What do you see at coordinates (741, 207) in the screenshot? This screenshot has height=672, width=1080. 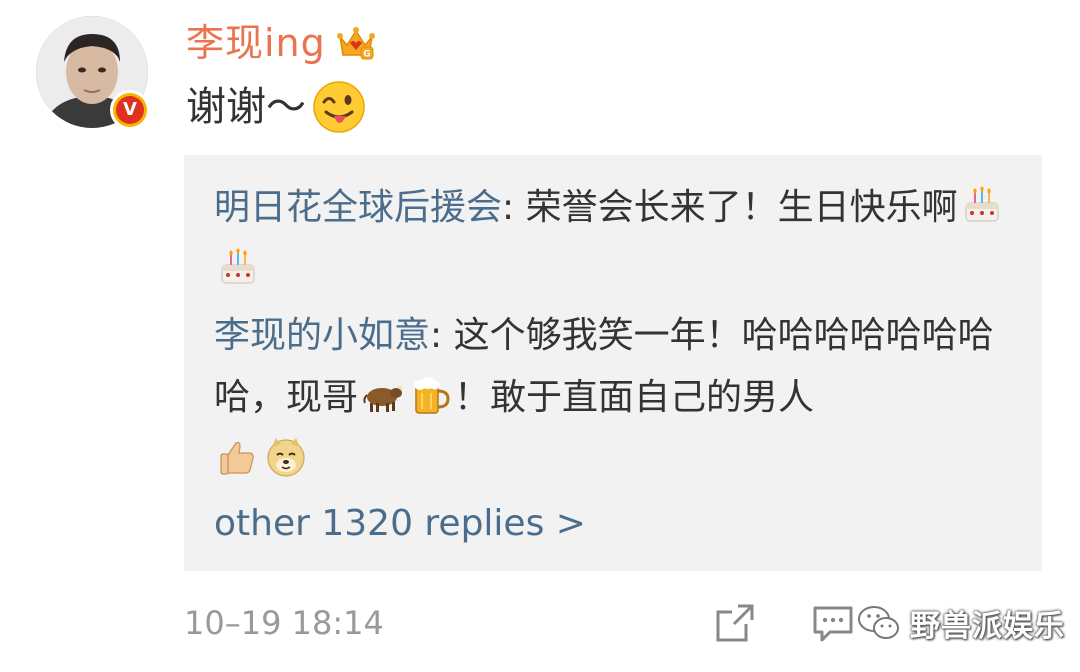 I see `reply-text: 荣誉会长来了！生日快乐啊` at bounding box center [741, 207].